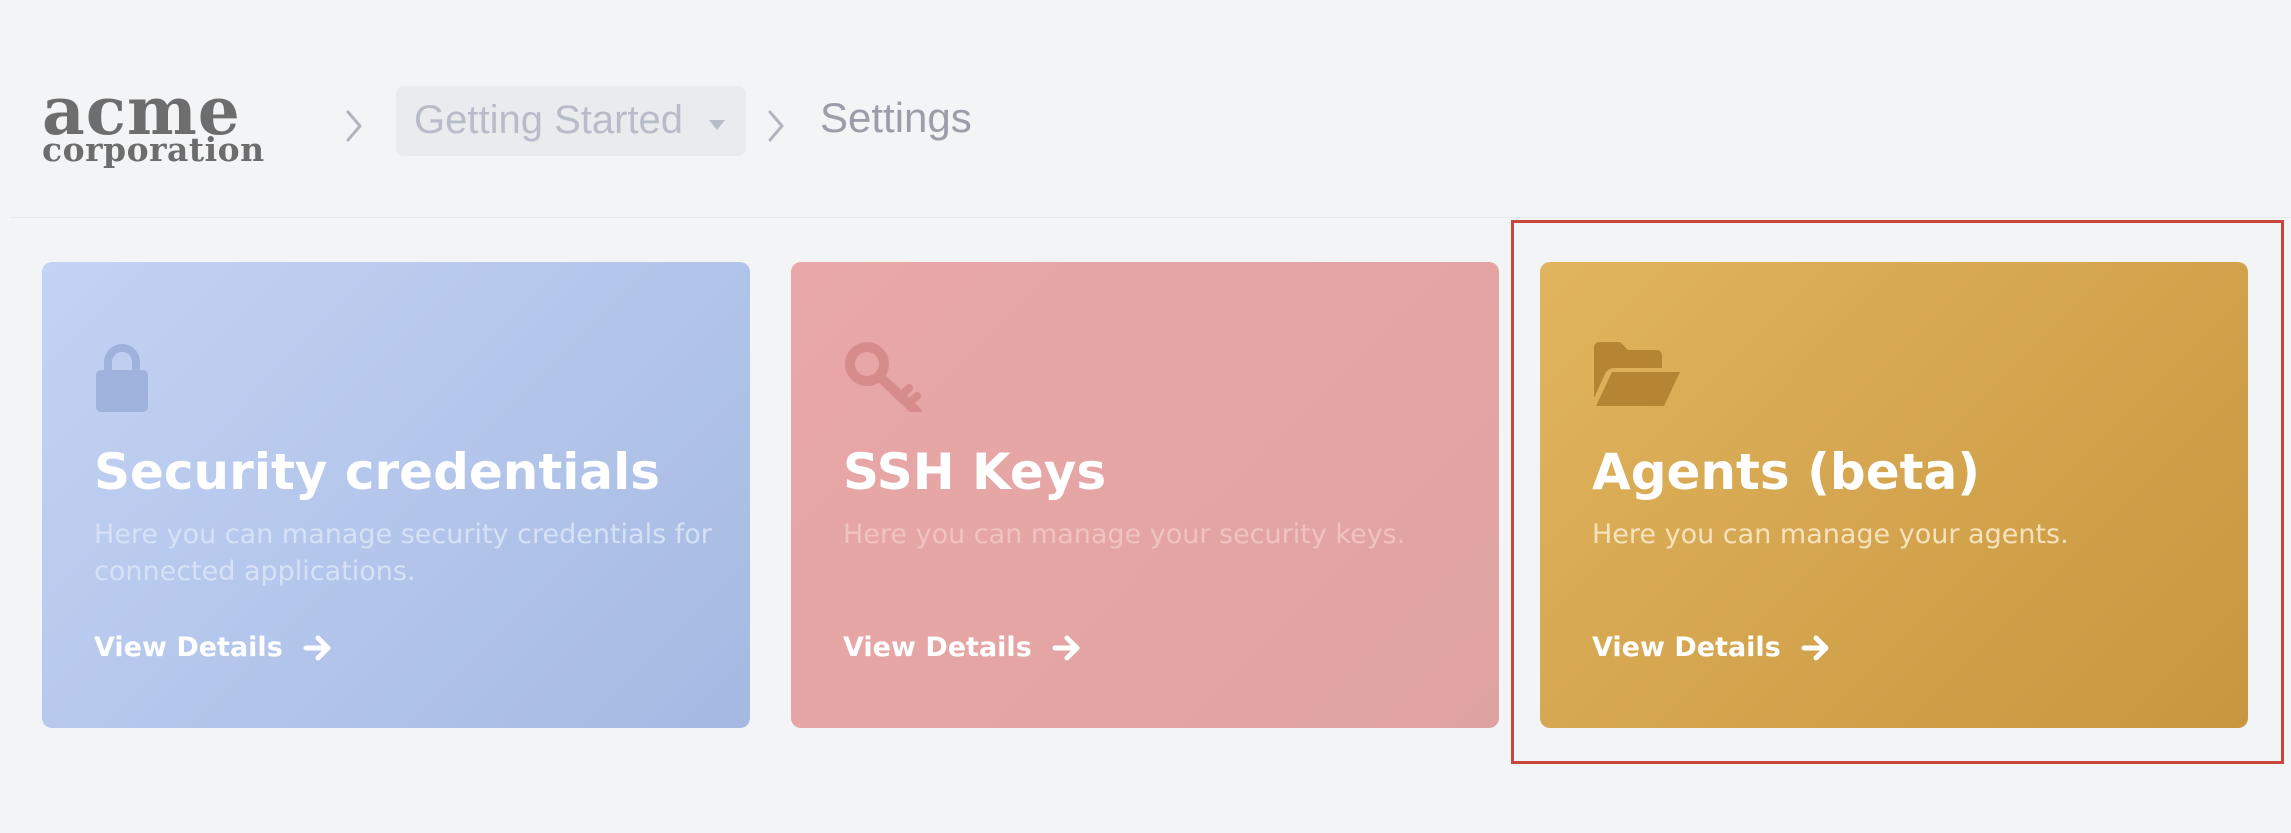 The height and width of the screenshot is (833, 2291). I want to click on breadcrumb-current-page: Settings, so click(896, 117).